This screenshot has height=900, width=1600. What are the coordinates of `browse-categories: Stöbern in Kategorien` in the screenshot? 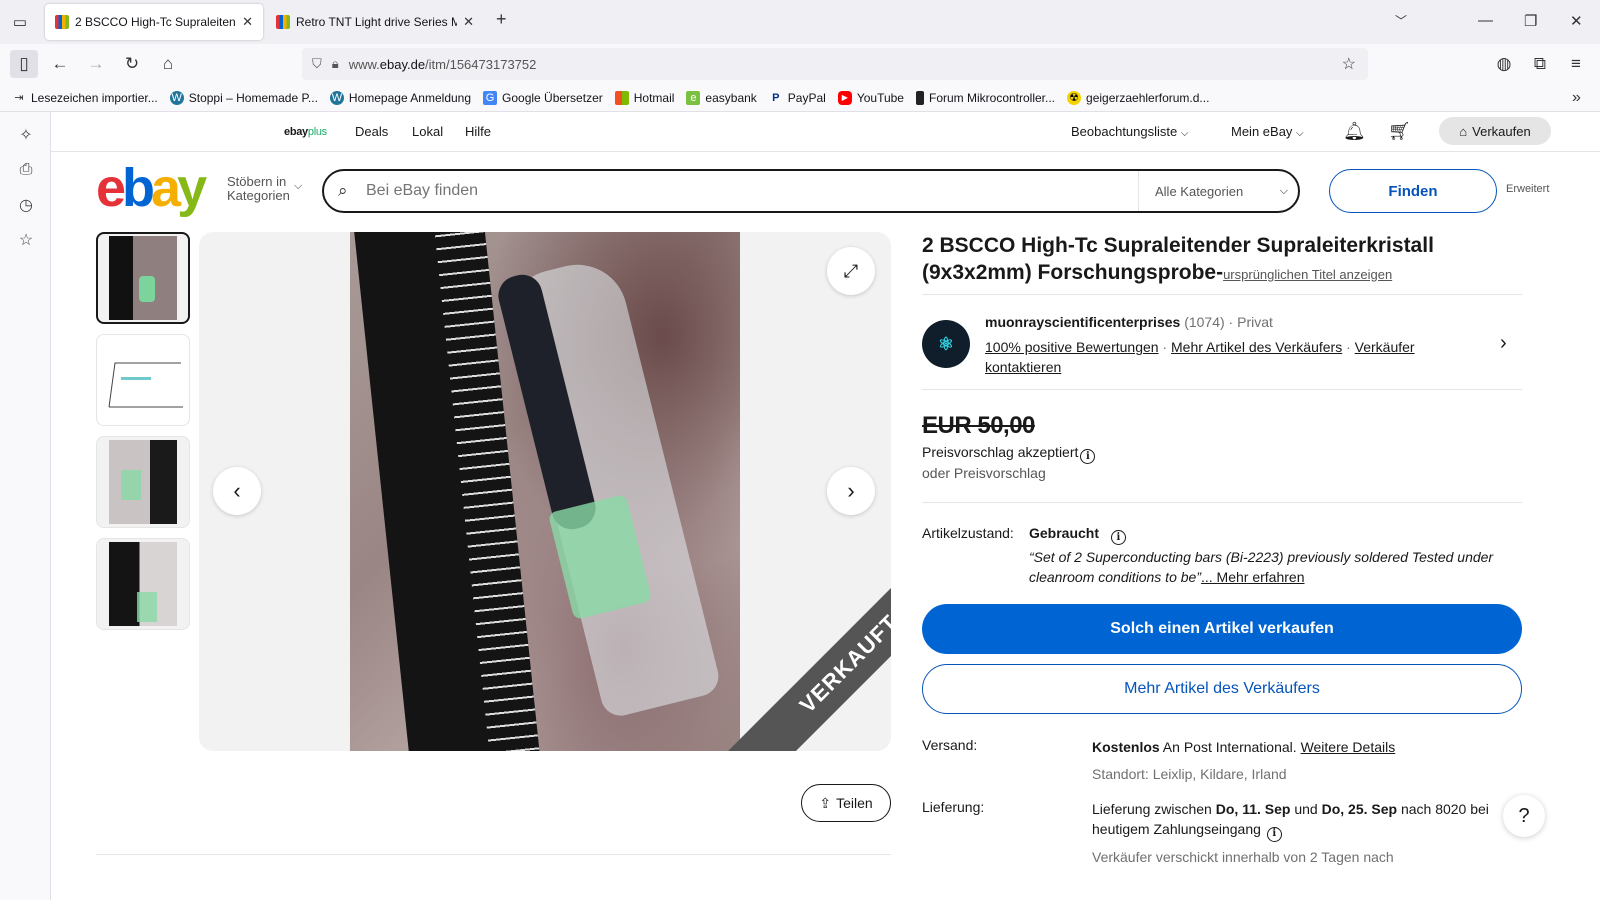 It's located at (258, 189).